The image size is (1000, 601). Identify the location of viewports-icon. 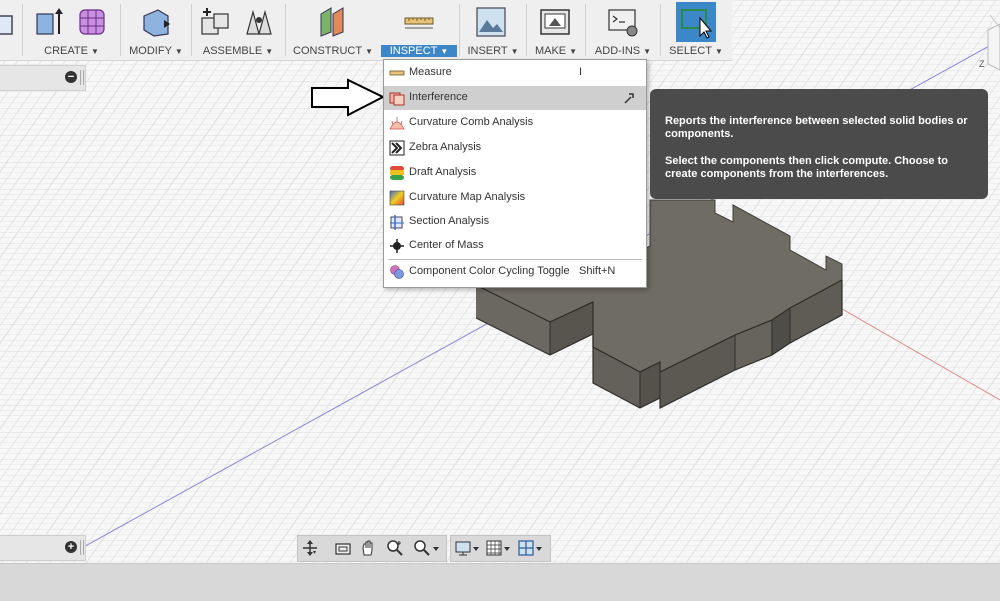
(531, 548).